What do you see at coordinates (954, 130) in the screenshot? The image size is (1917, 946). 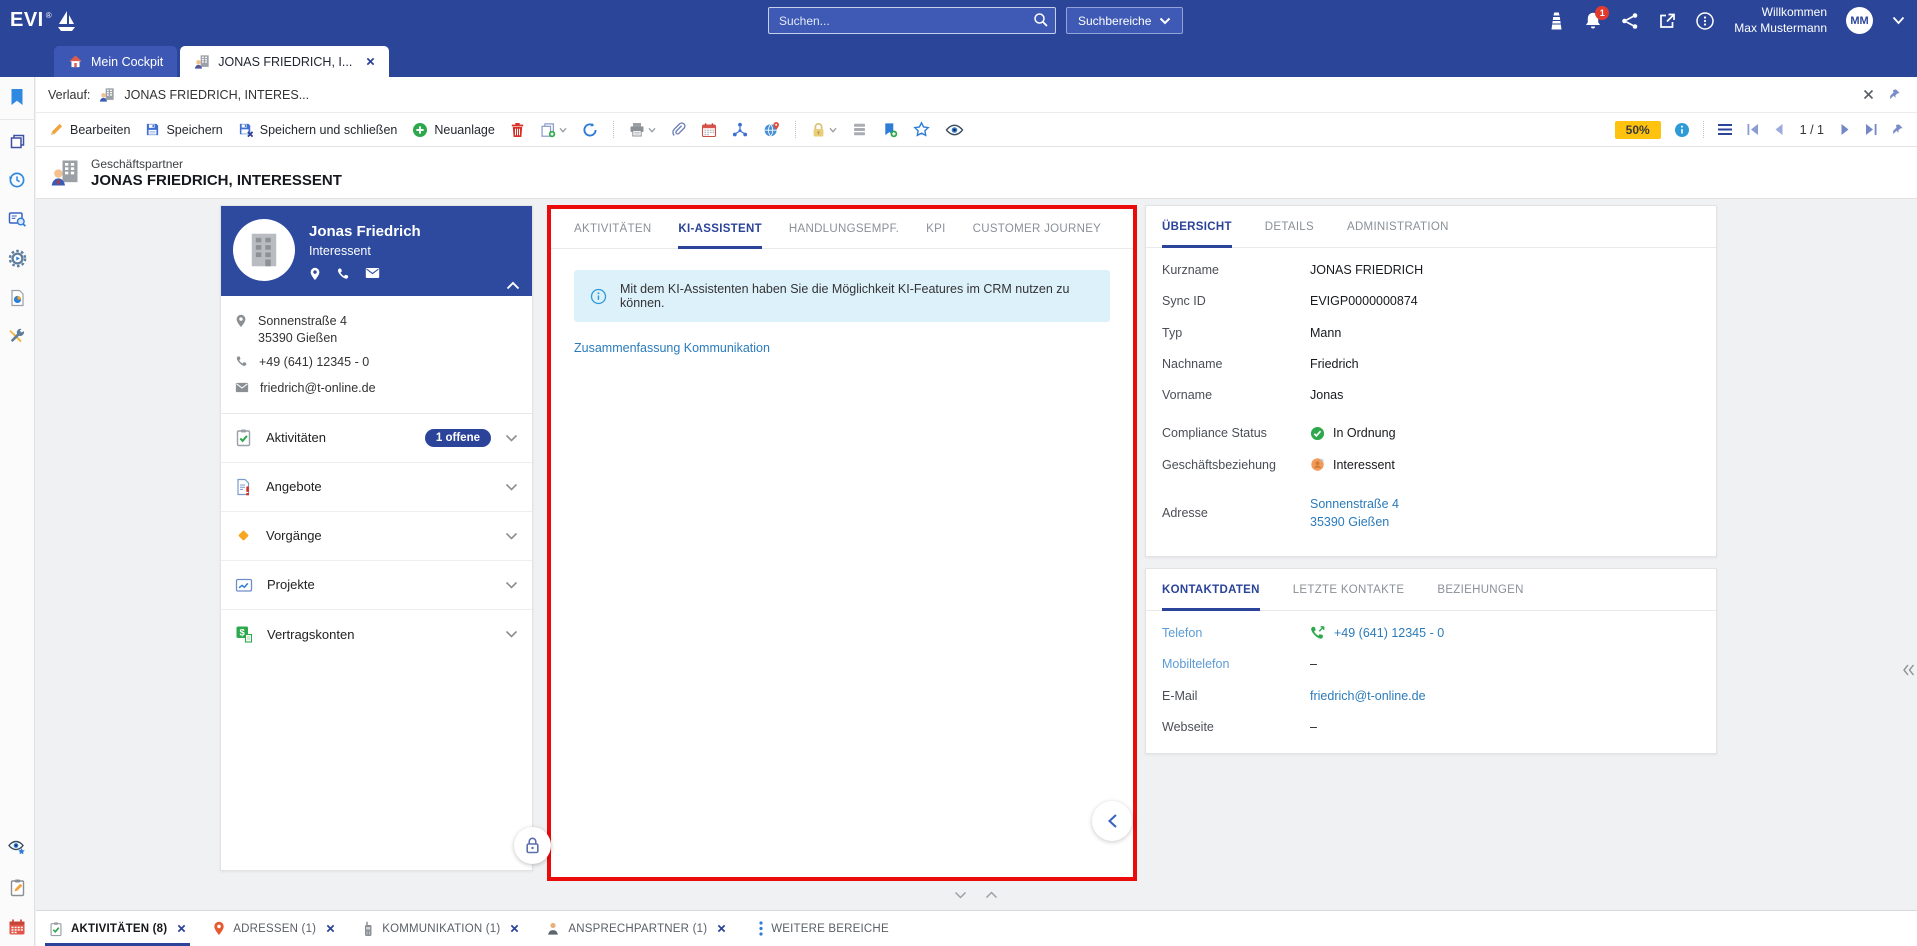 I see `watch-eye-icon` at bounding box center [954, 130].